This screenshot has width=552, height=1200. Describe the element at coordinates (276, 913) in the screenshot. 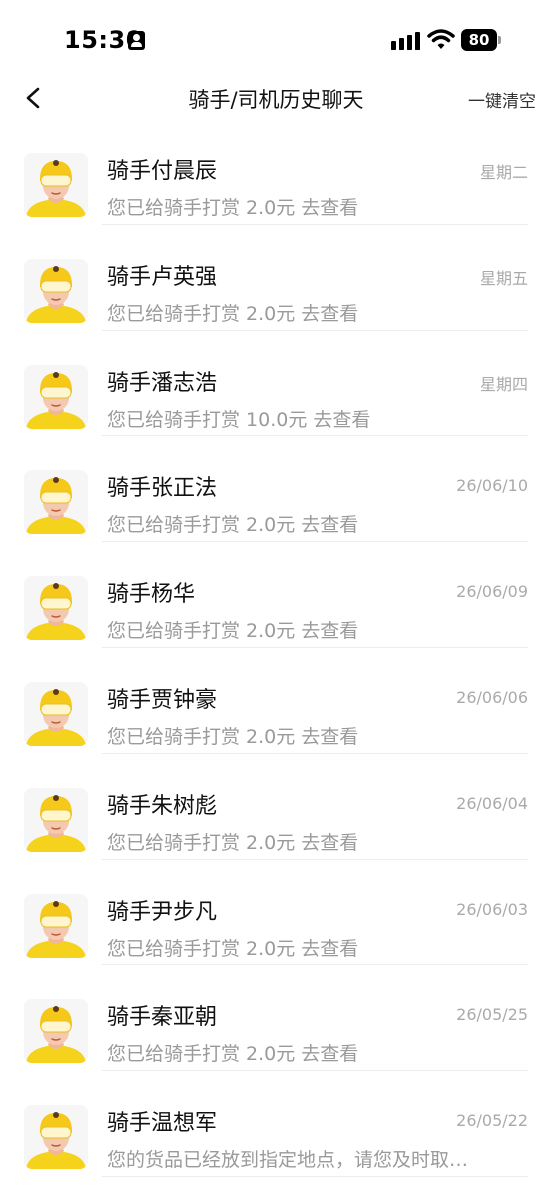

I see `chat-list-item: 骑手尹步凡 26/06/03 您已给骑手打赏 2.0元 去查看` at that location.